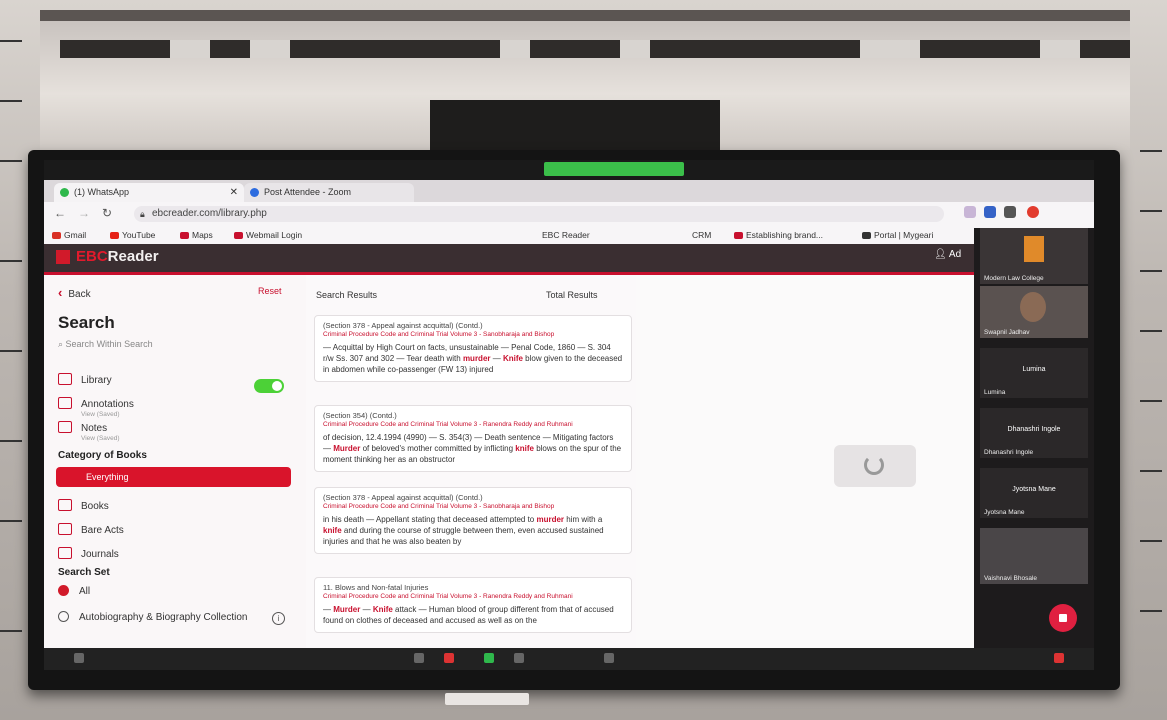 This screenshot has height=720, width=1167. Describe the element at coordinates (209, 213) in the screenshot. I see `url-text: ebcreader.com/library.php` at that location.